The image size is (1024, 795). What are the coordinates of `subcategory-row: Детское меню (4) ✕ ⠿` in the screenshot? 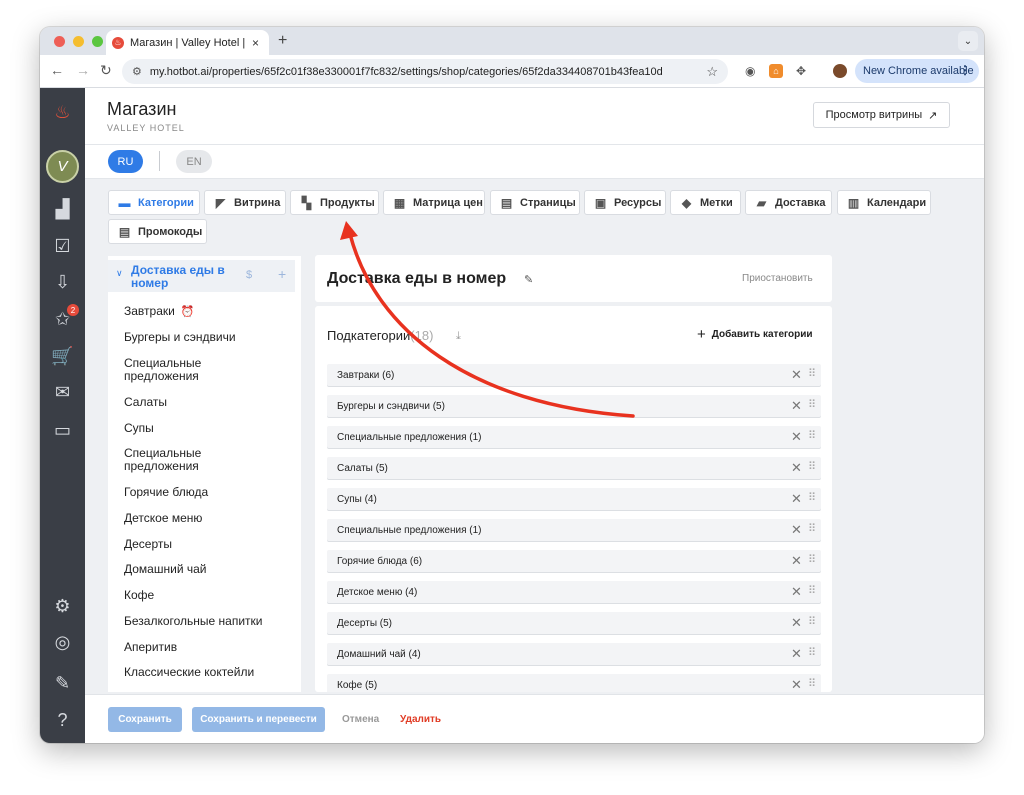 It's located at (574, 592).